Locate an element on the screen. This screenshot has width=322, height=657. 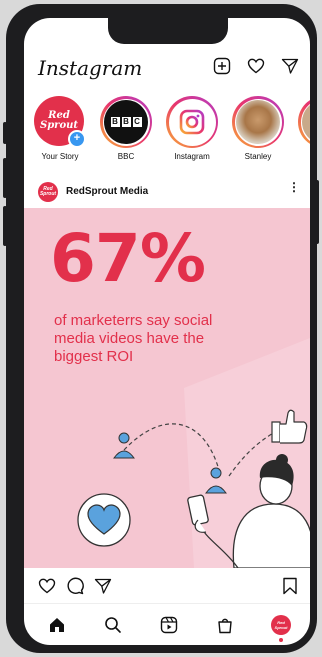
comment-icon is located at coordinates (75, 588).